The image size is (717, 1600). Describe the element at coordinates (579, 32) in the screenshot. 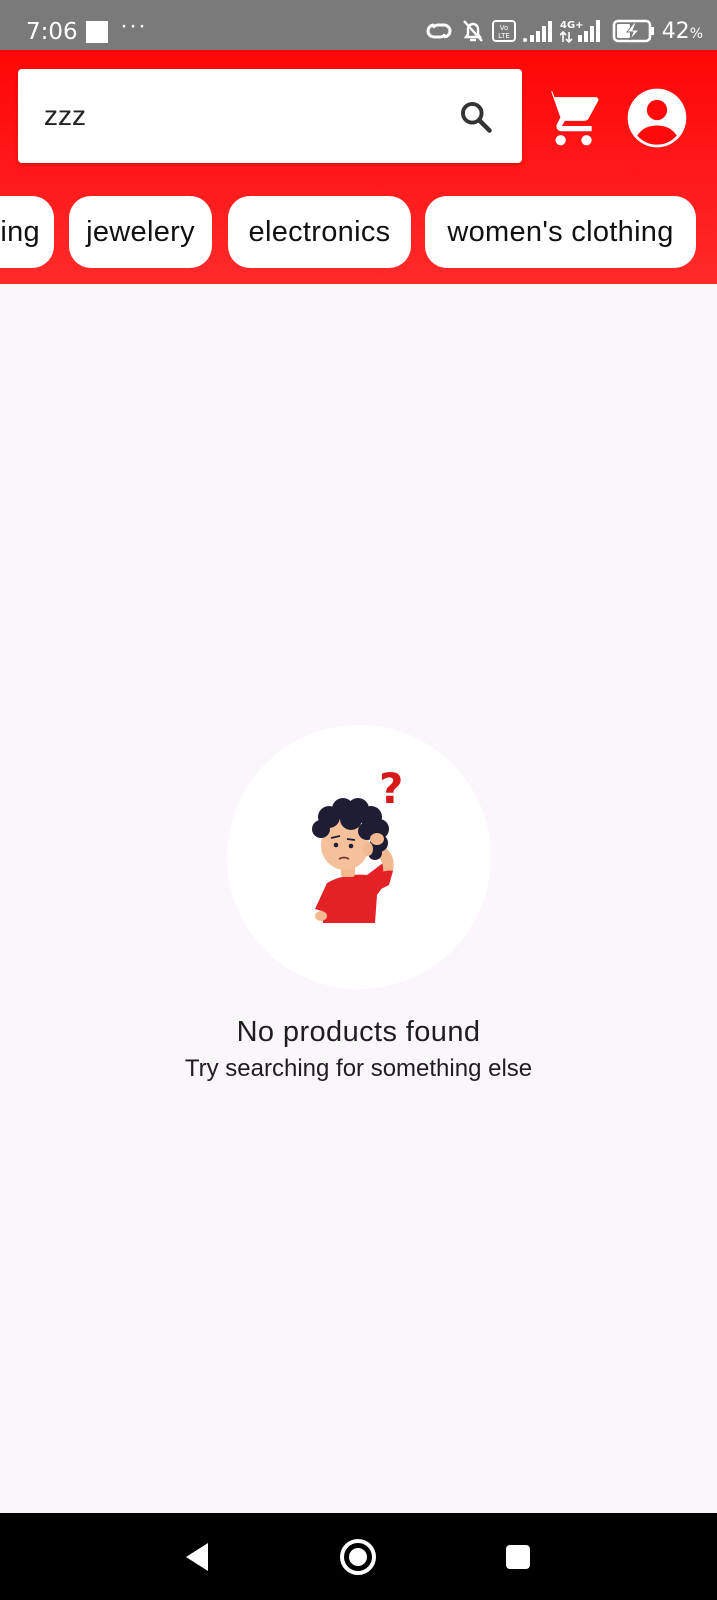

I see `signal-4g-icon: 4G+` at that location.